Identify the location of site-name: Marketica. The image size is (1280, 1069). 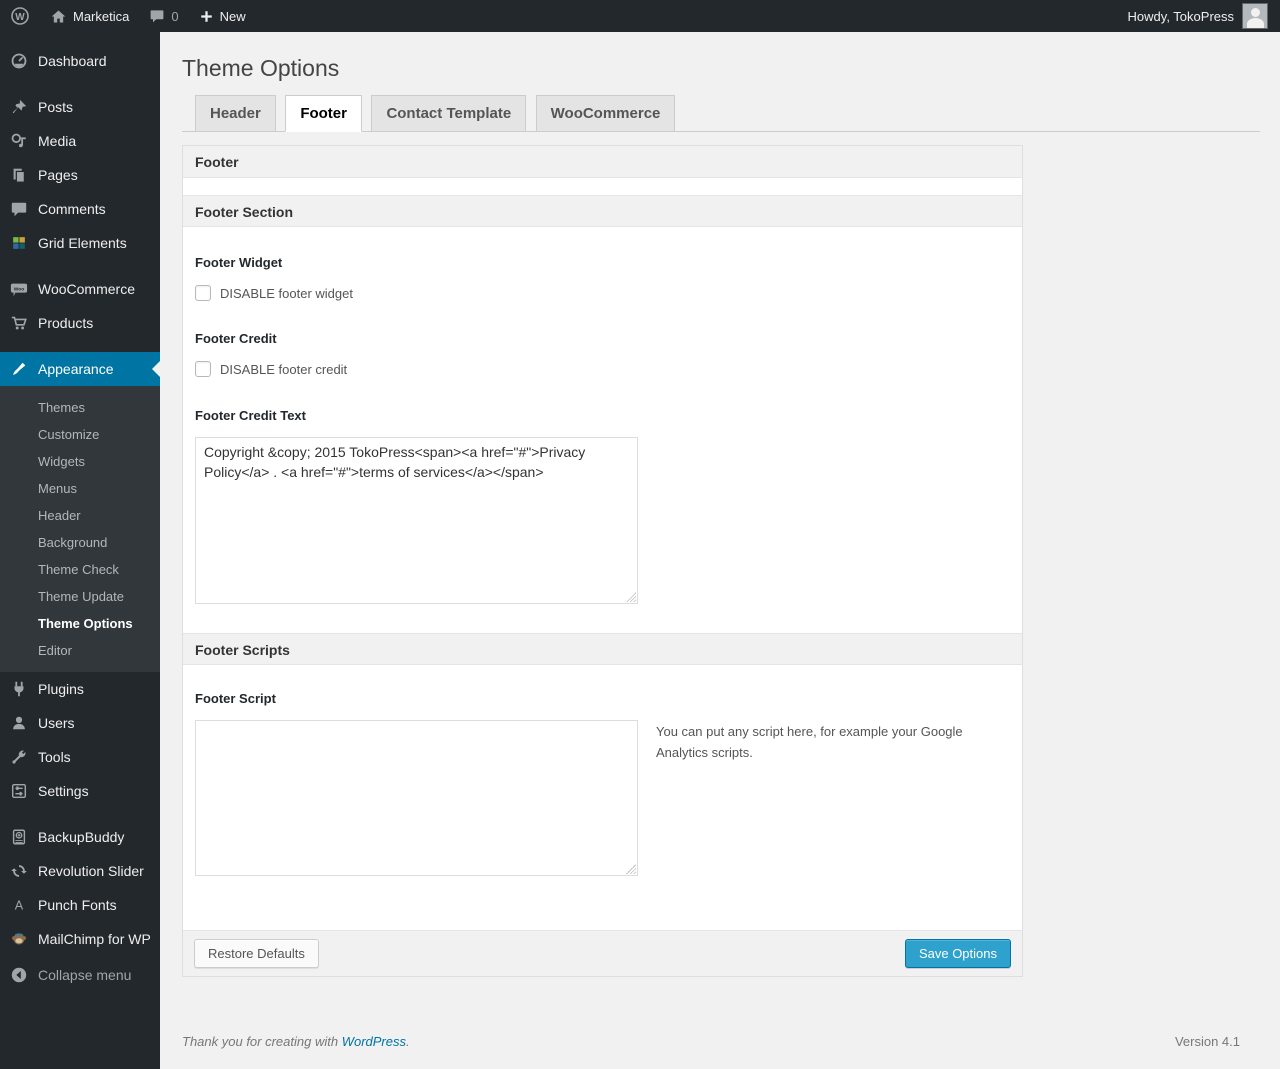
(101, 16).